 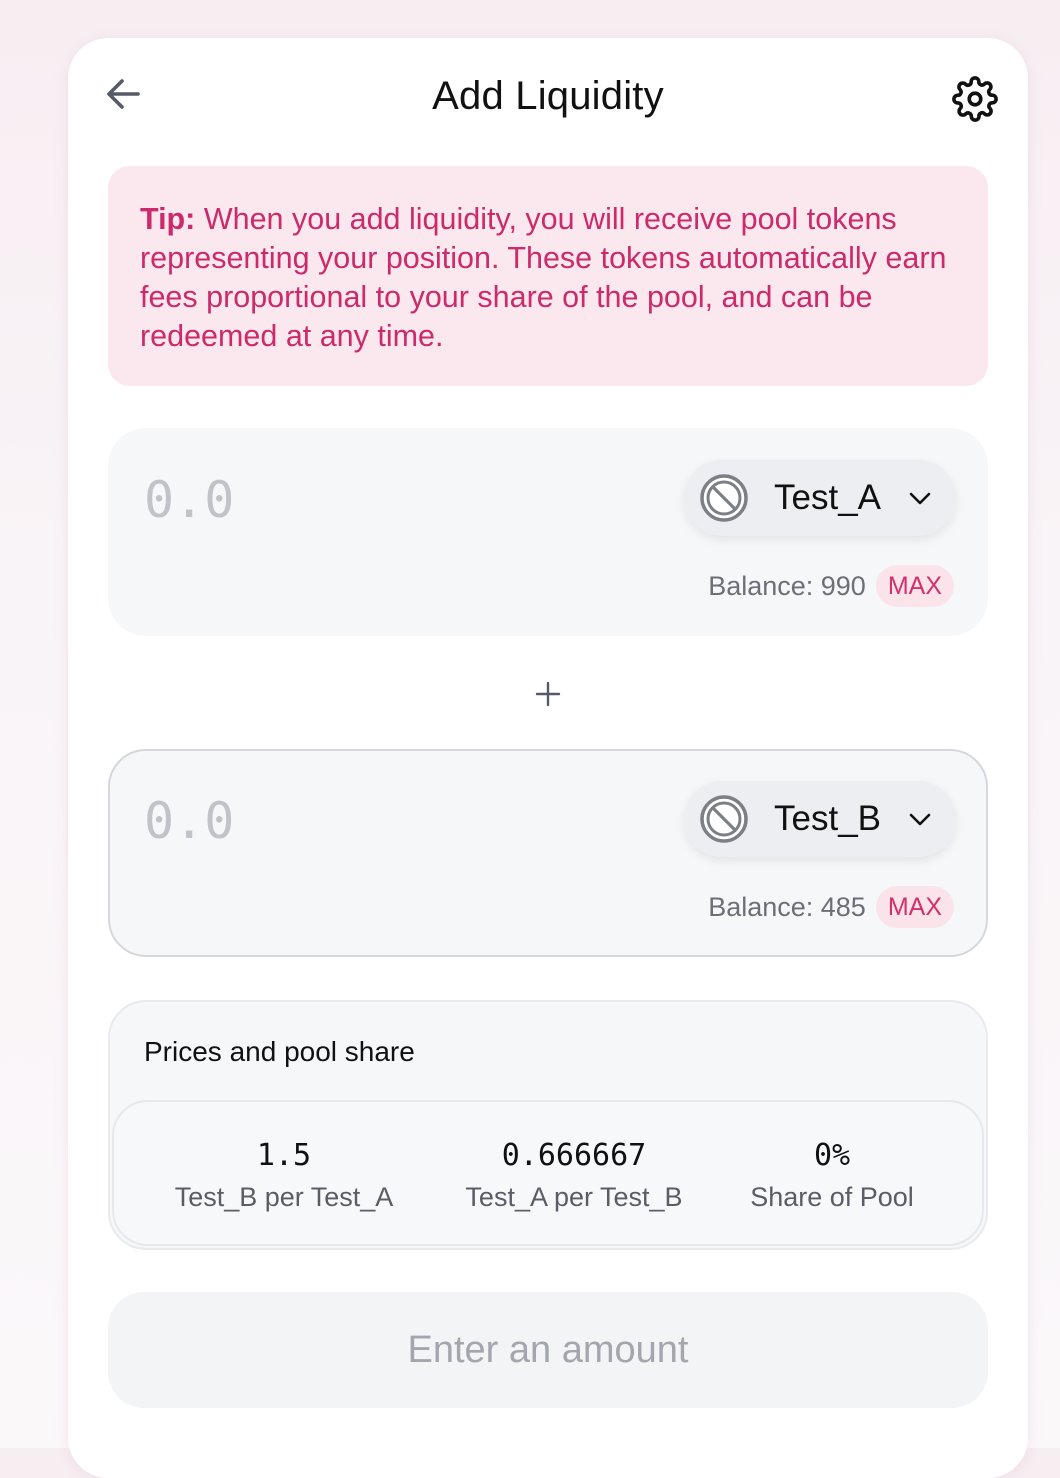 What do you see at coordinates (284, 1174) in the screenshot?
I see `price-stat: 1.5 Test_B per Test_A` at bounding box center [284, 1174].